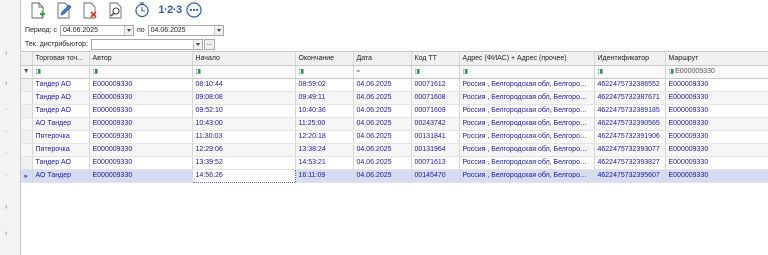 This screenshot has width=768, height=255. What do you see at coordinates (324, 98) in the screenshot?
I see `cell-end: 09:49:11` at bounding box center [324, 98].